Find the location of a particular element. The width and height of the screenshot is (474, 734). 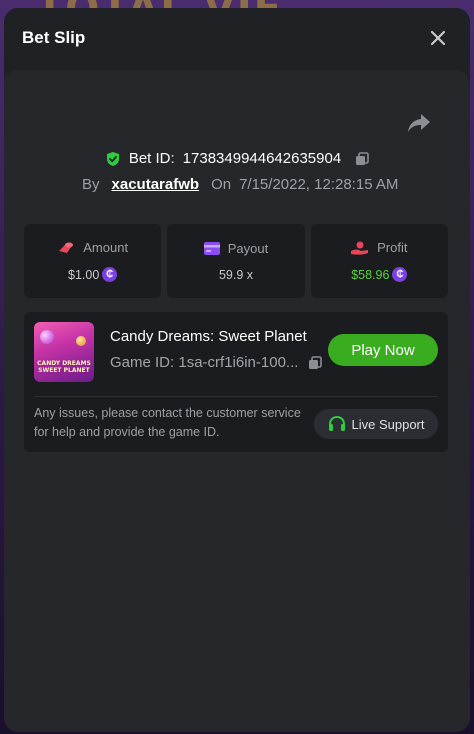

stat-amount: Amount $1.00 ₵ is located at coordinates (93, 261).